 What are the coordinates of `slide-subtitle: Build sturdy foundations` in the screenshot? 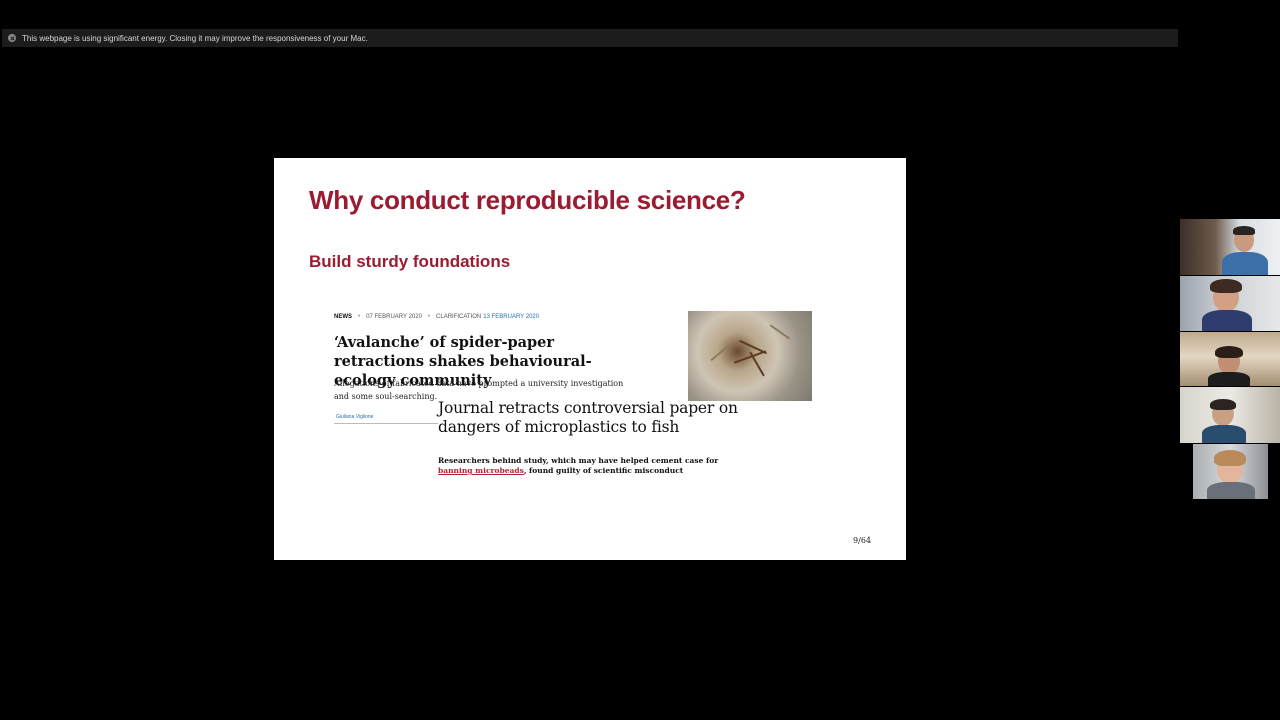 It's located at (410, 261).